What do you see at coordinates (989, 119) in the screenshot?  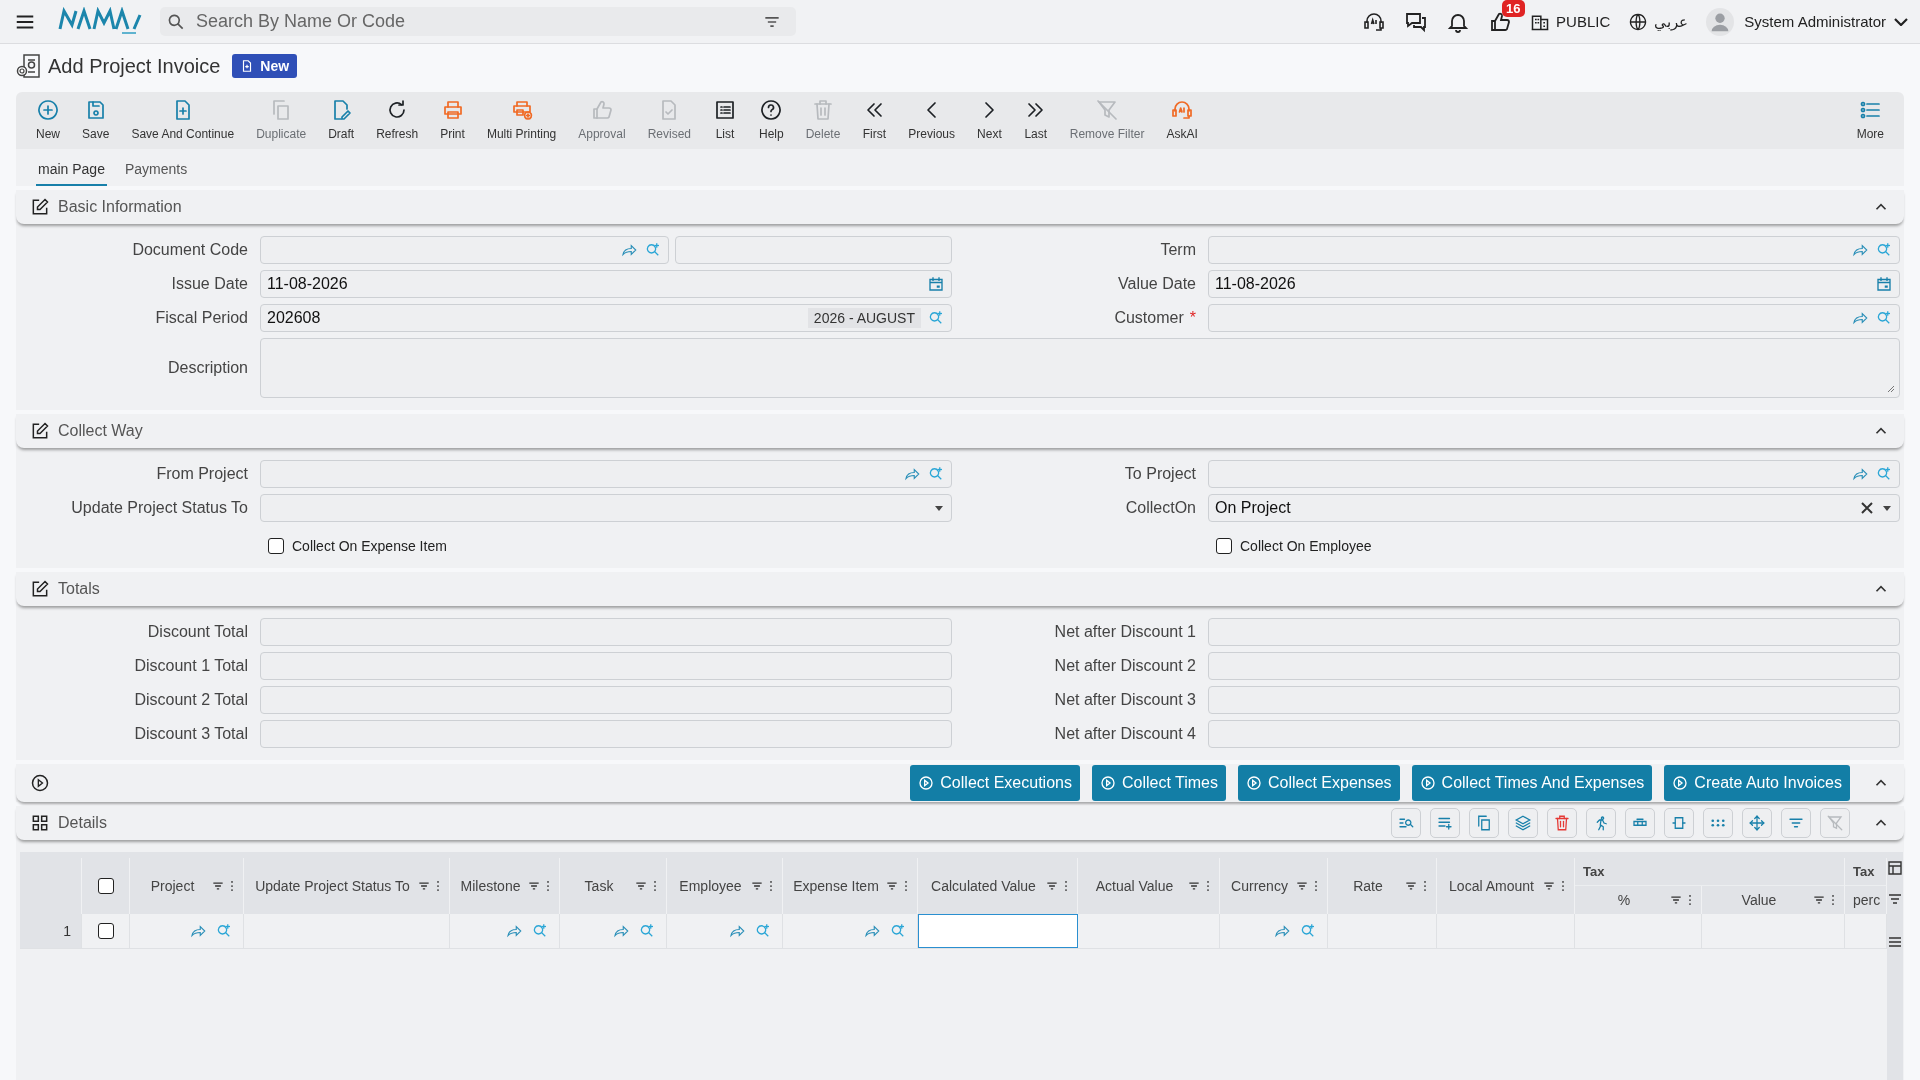 I see `toolbar-button: Next` at bounding box center [989, 119].